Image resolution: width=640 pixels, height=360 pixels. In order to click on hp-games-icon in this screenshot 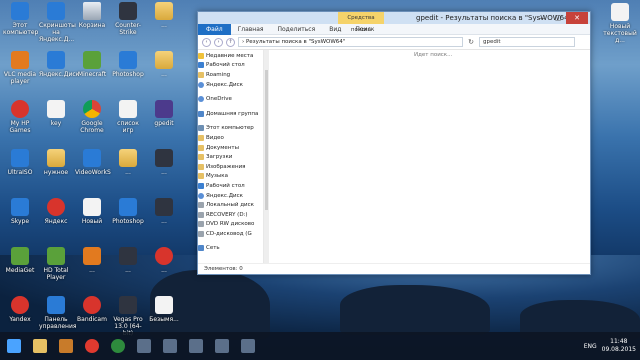, I will do `click(20, 109)`.